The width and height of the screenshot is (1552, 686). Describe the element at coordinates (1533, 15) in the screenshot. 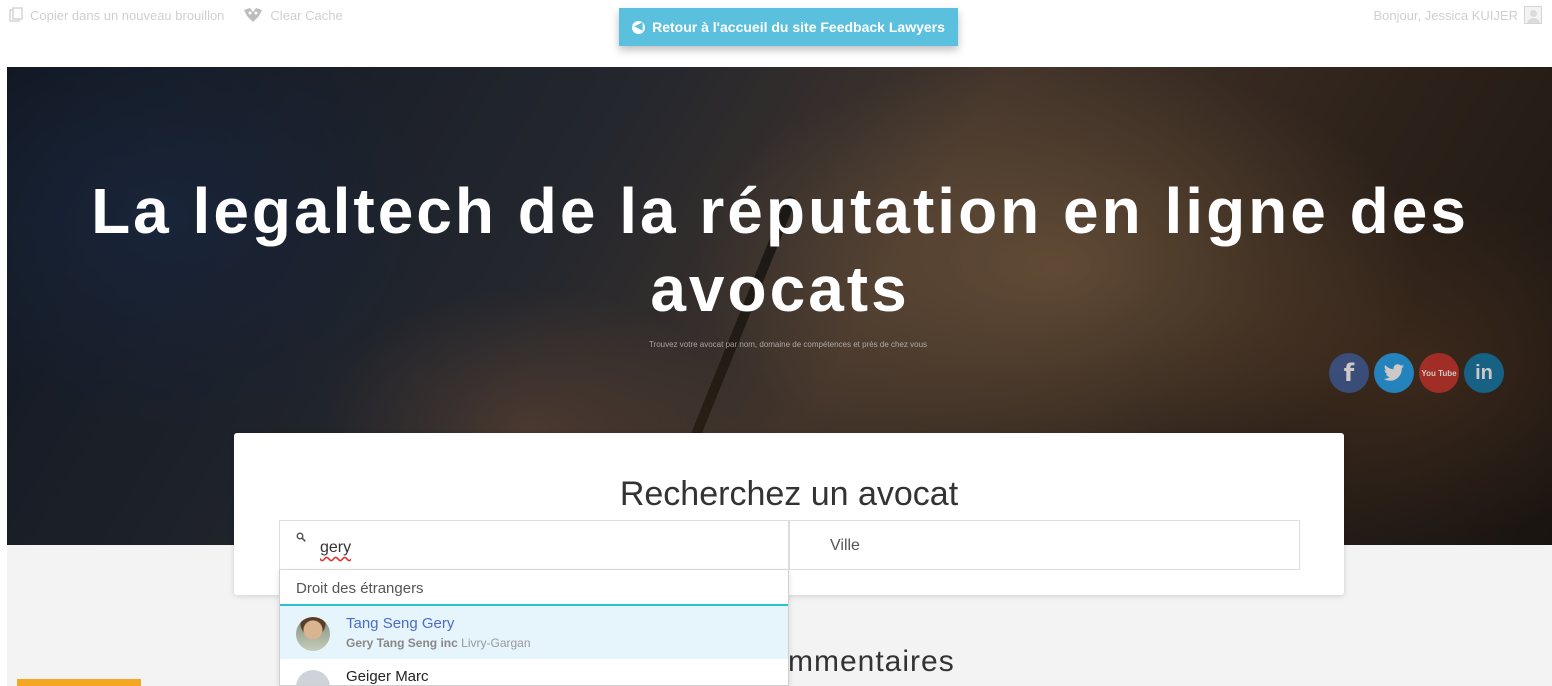

I see `user-avatar-icon` at that location.